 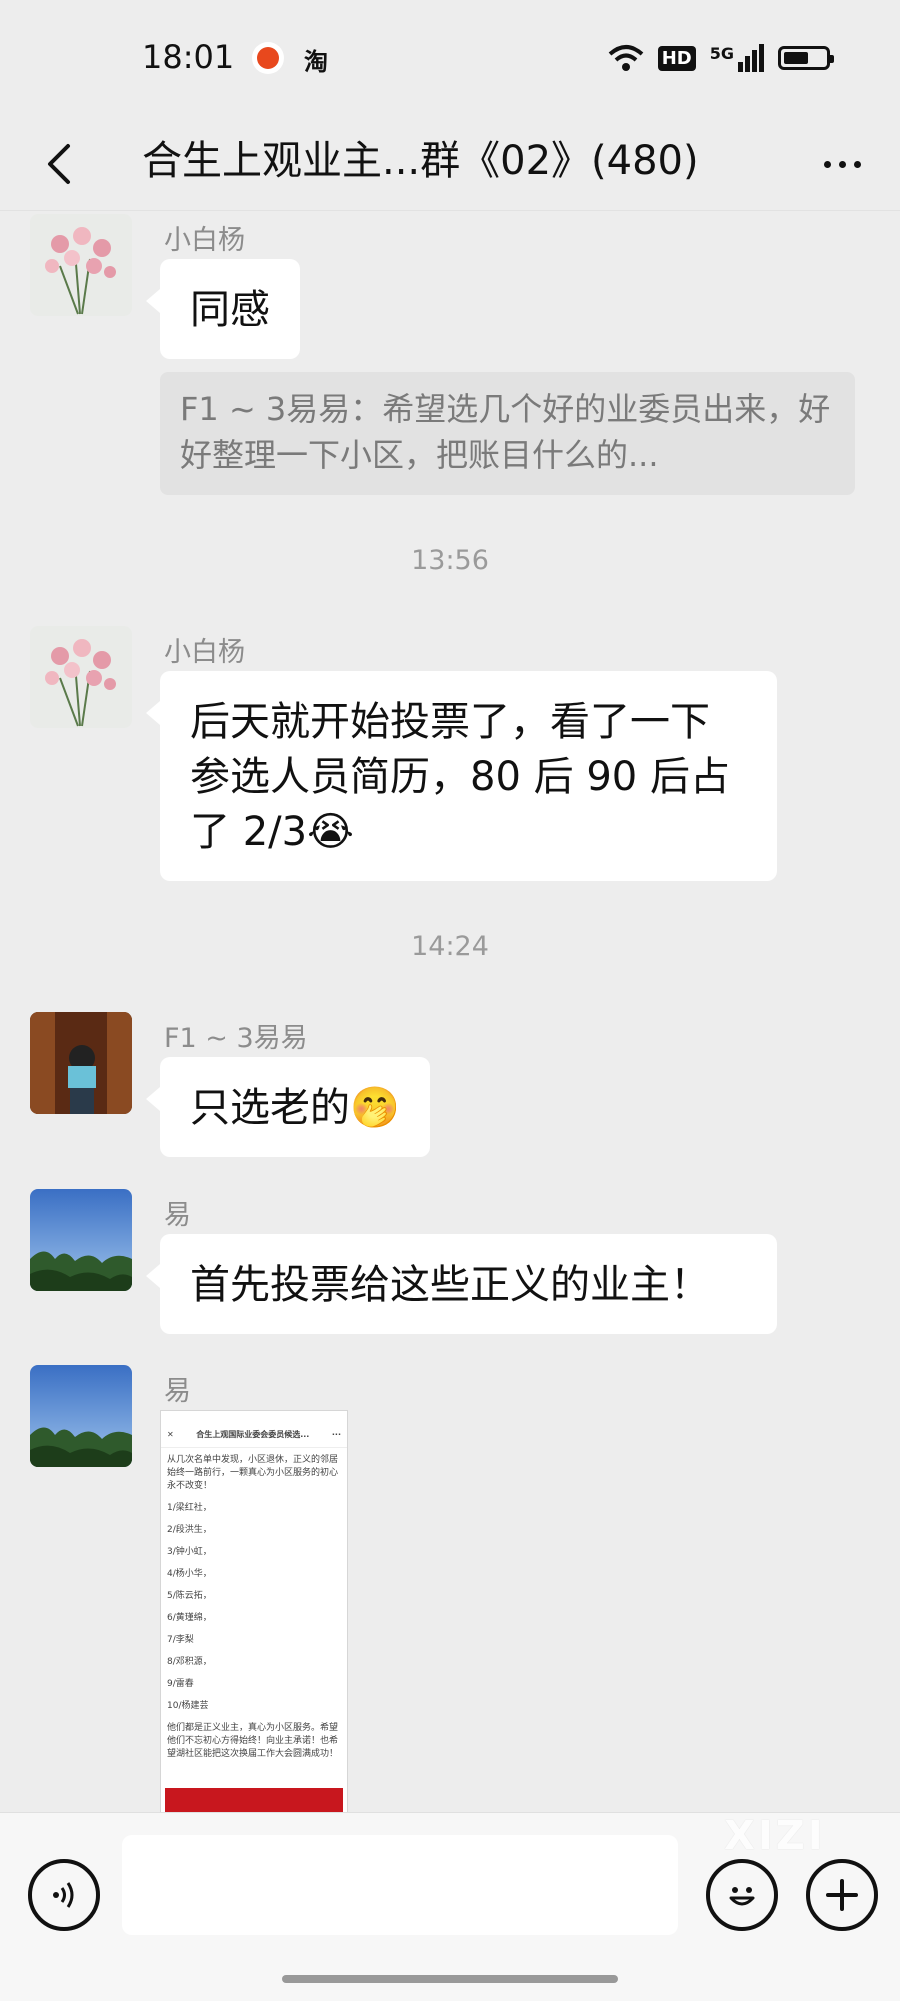 What do you see at coordinates (461, 1284) in the screenshot?
I see `message-bubble: 首先投票给这些正义的业主！` at bounding box center [461, 1284].